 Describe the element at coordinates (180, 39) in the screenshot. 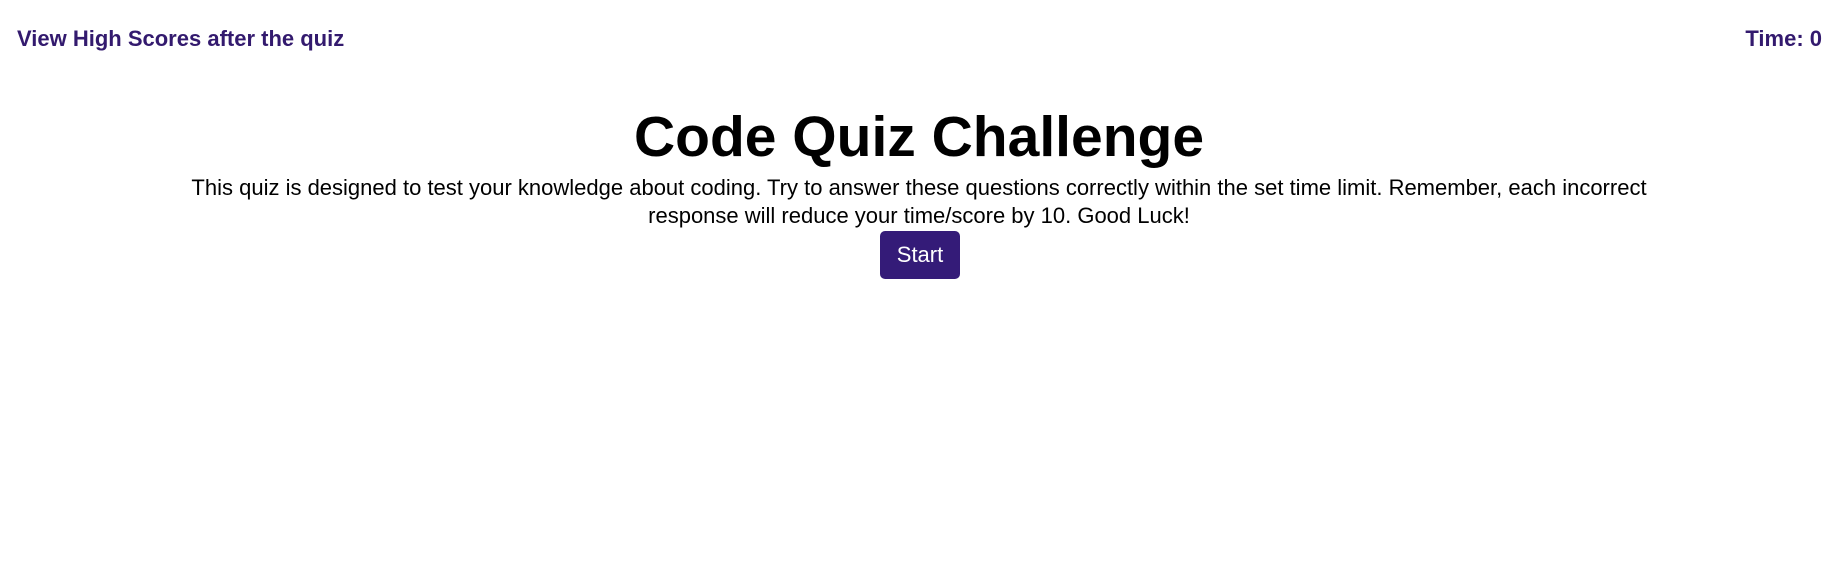

I see `view-high-scores-link: View High Scores after the quiz` at that location.